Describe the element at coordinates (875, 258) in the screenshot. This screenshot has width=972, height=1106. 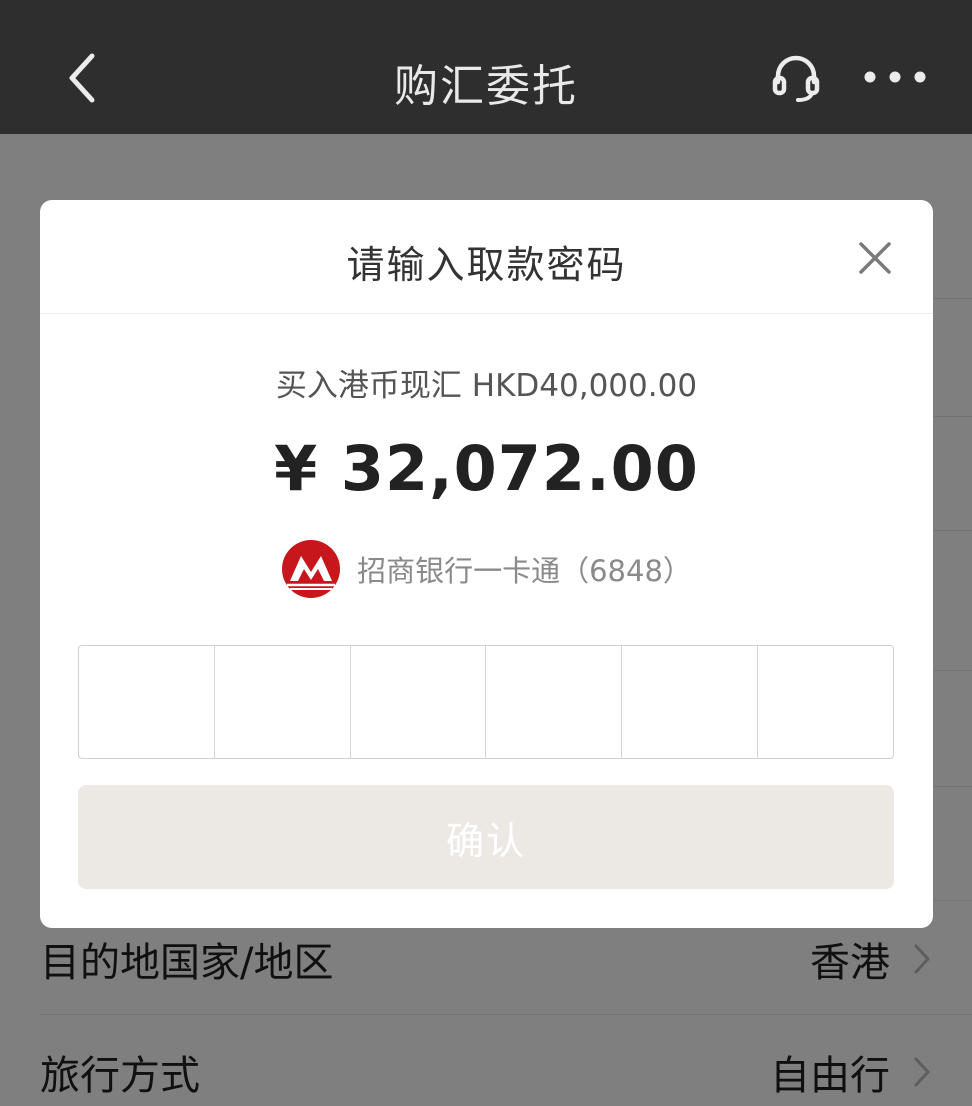
I see `close-icon` at that location.